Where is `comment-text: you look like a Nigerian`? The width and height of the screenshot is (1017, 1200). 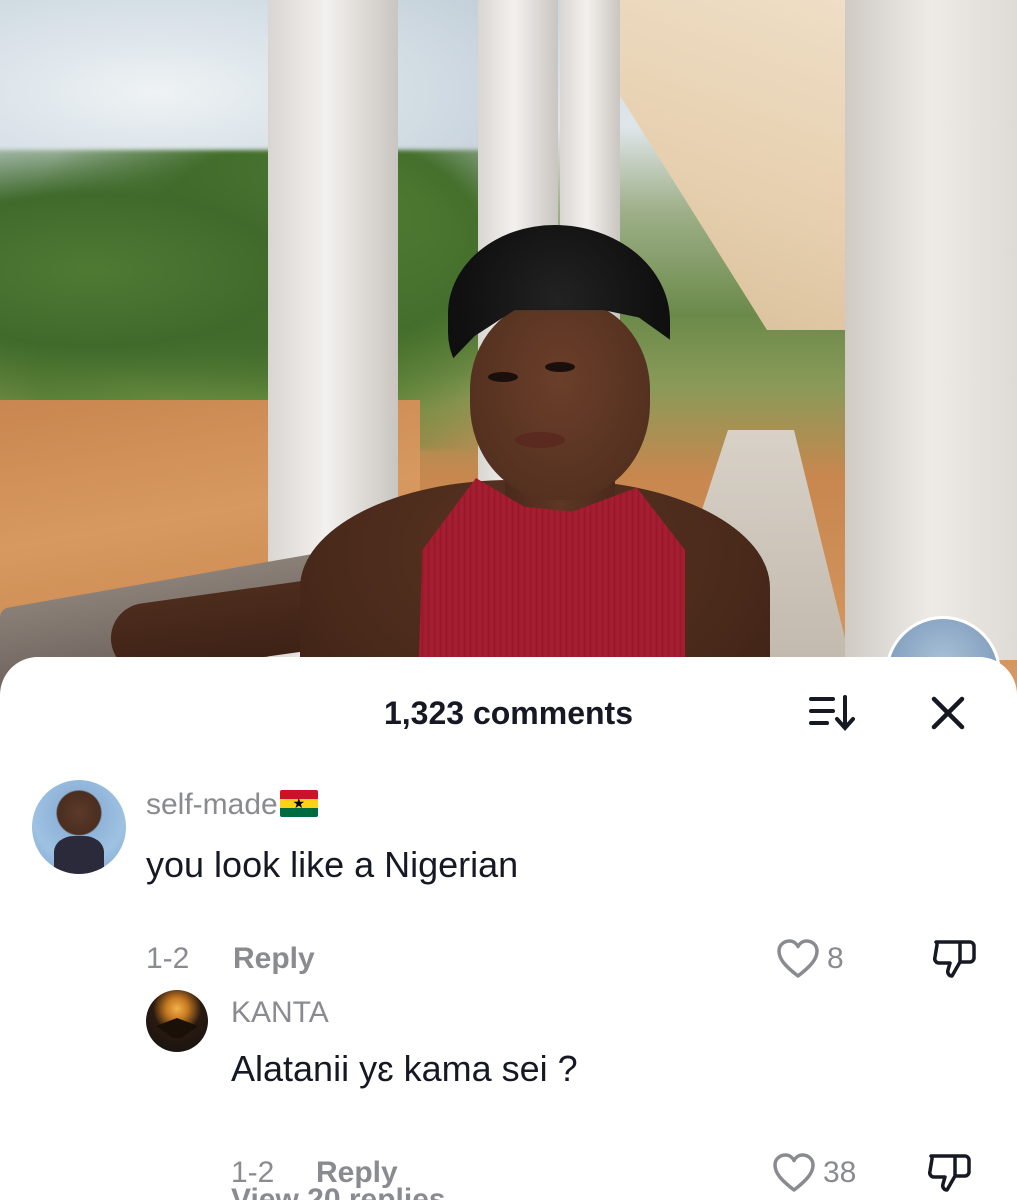 comment-text: you look like a Nigerian is located at coordinates (332, 864).